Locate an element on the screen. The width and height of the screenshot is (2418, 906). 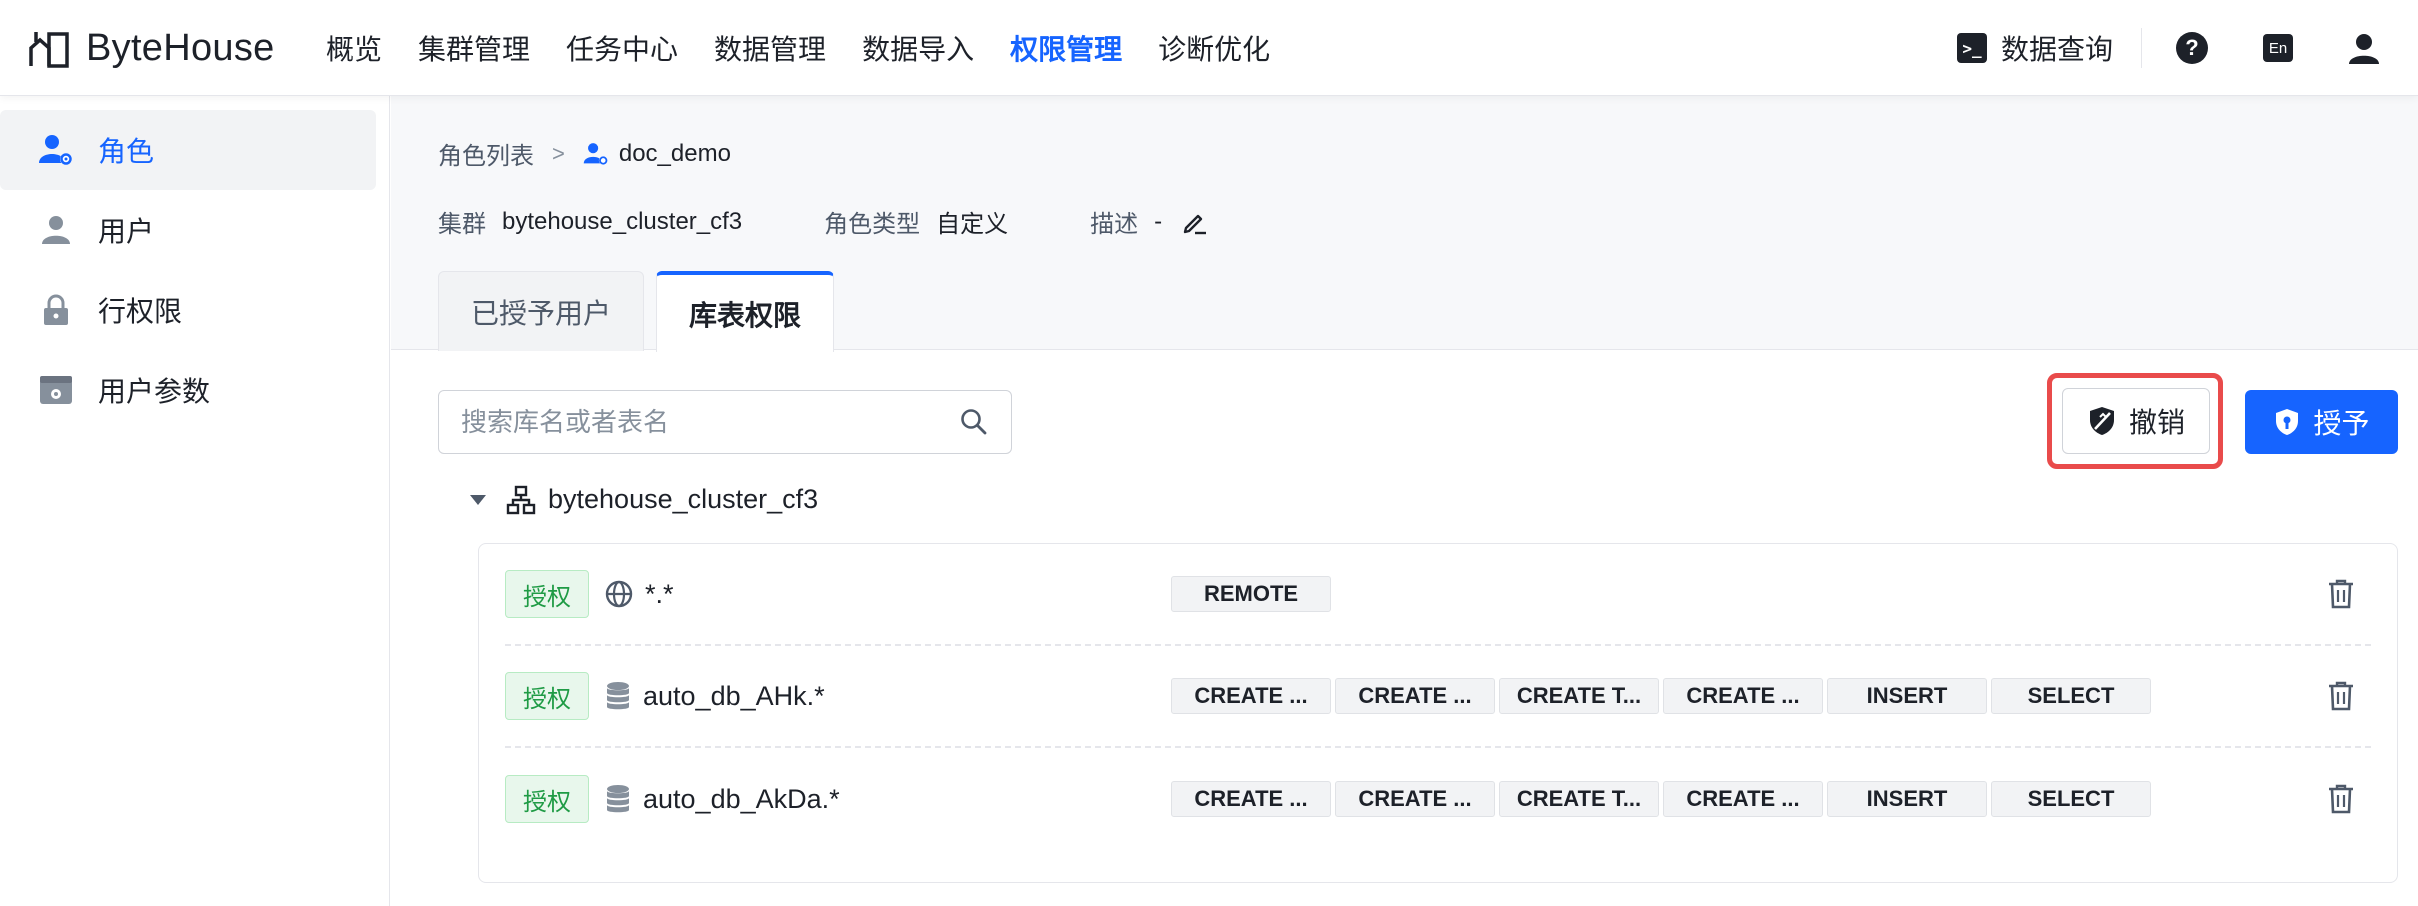
breadcrumb-role-list-link: 角色列表 is located at coordinates (486, 153).